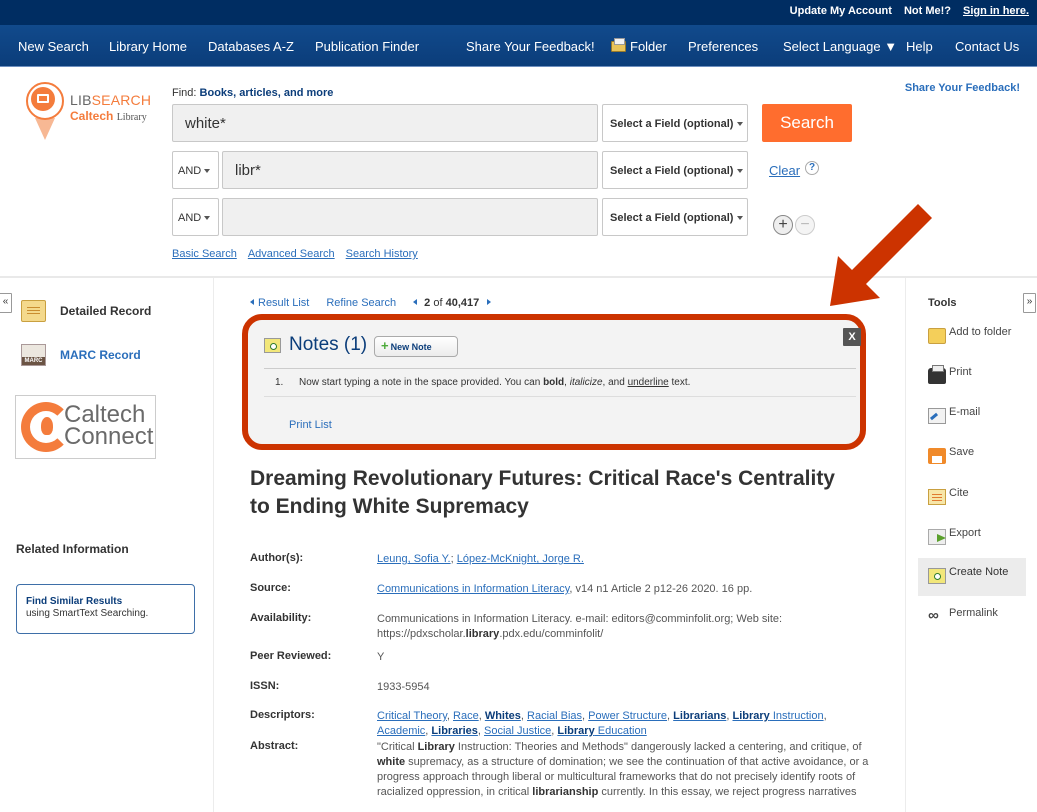 The image size is (1037, 812). What do you see at coordinates (784, 170) in the screenshot?
I see `clear-link: Clear` at bounding box center [784, 170].